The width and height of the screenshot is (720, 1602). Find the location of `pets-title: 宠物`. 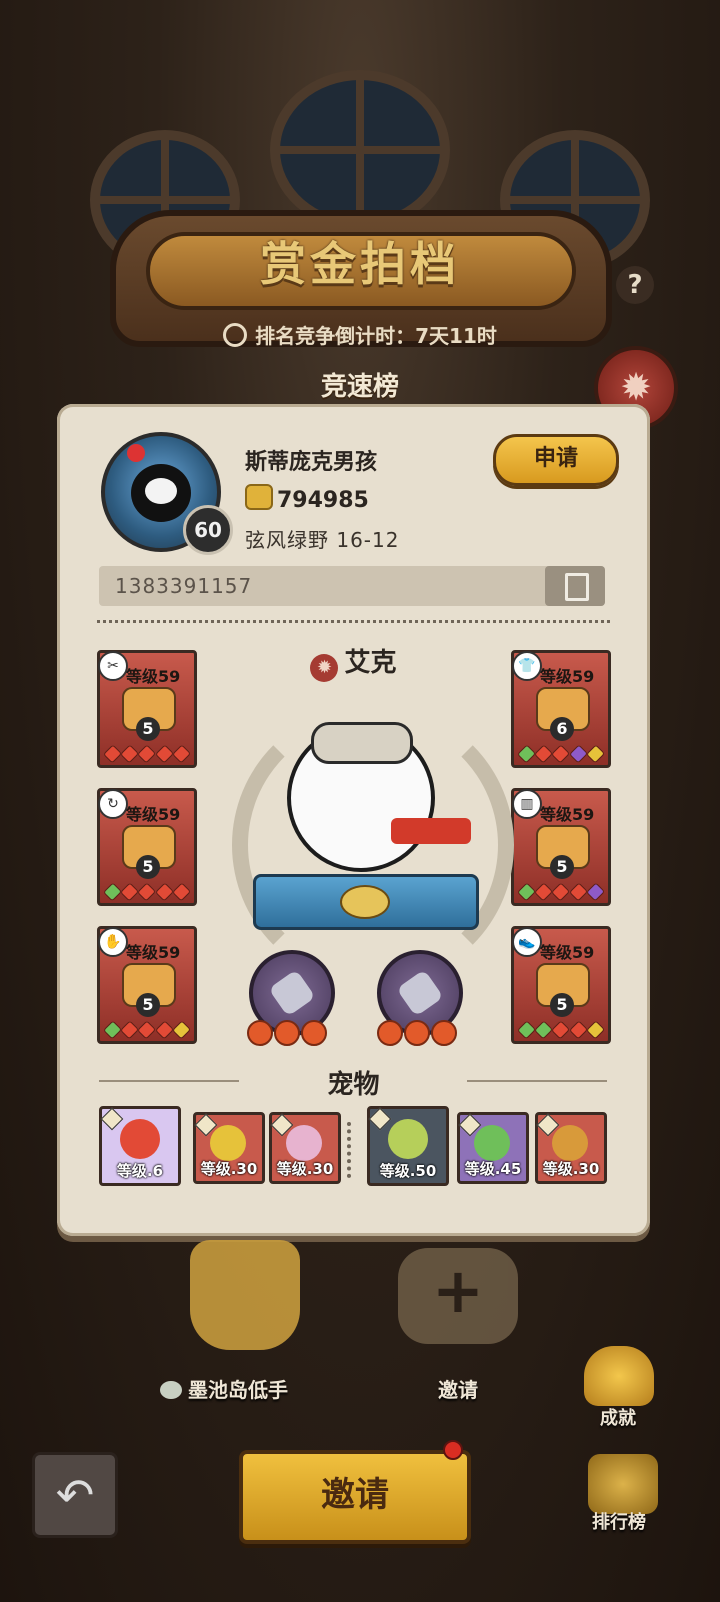

pets-title: 宠物 is located at coordinates (353, 1085).